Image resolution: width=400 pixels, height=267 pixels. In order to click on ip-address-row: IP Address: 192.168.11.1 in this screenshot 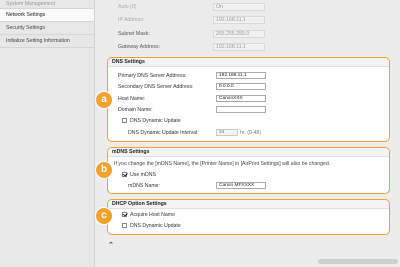, I will do `click(191, 20)`.